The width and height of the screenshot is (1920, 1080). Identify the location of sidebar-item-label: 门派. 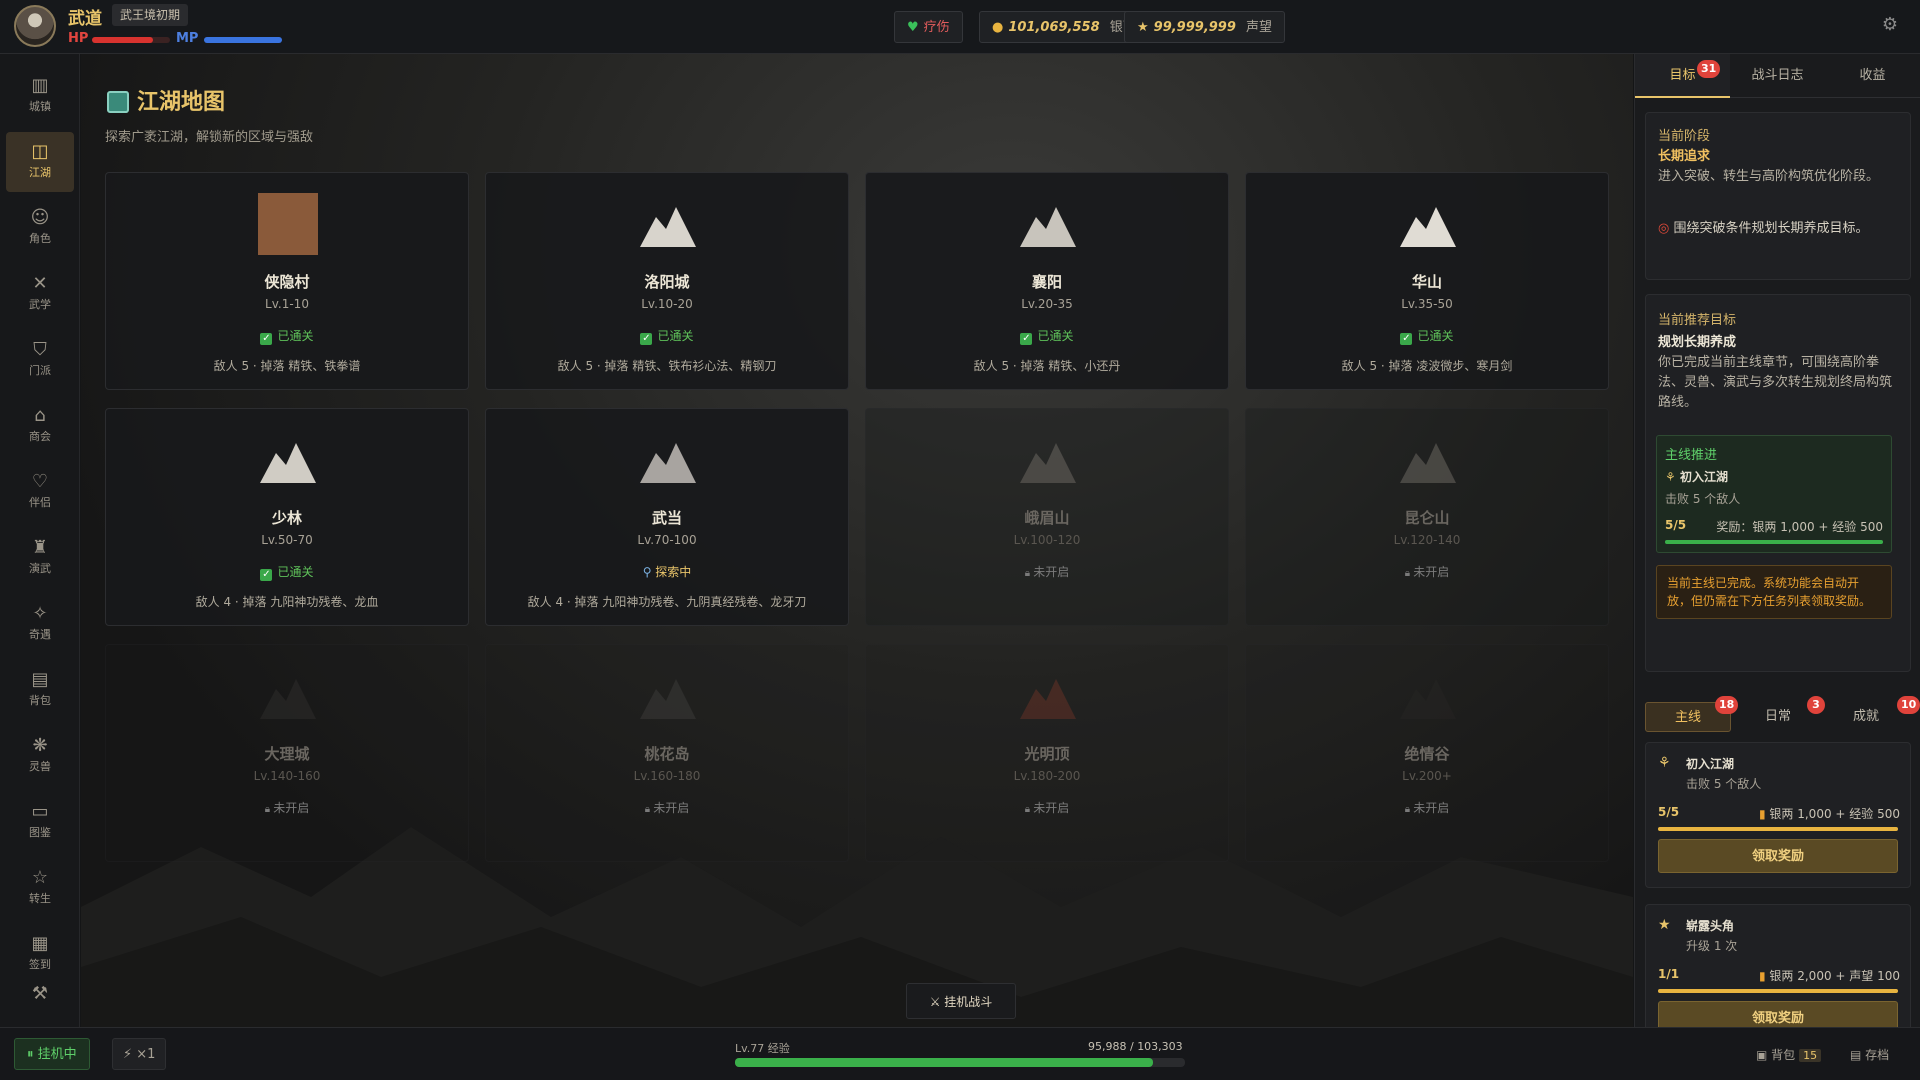
(40, 370).